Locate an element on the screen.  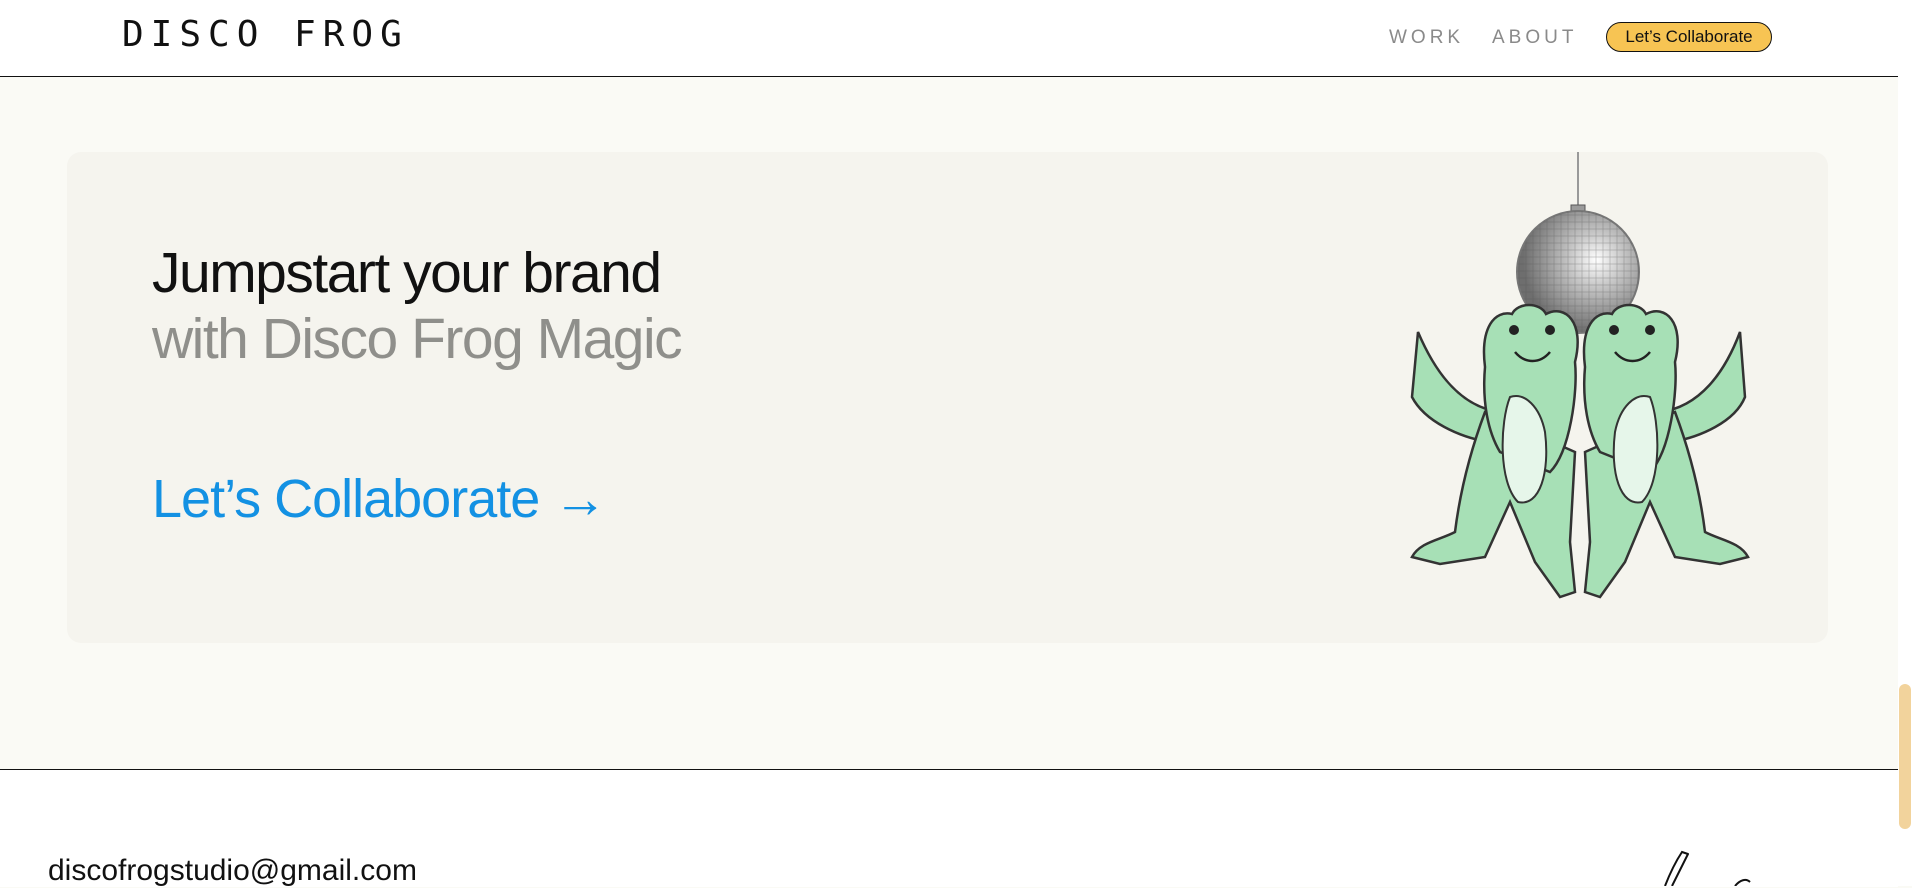
nav-work-link: WORK is located at coordinates (1426, 38).